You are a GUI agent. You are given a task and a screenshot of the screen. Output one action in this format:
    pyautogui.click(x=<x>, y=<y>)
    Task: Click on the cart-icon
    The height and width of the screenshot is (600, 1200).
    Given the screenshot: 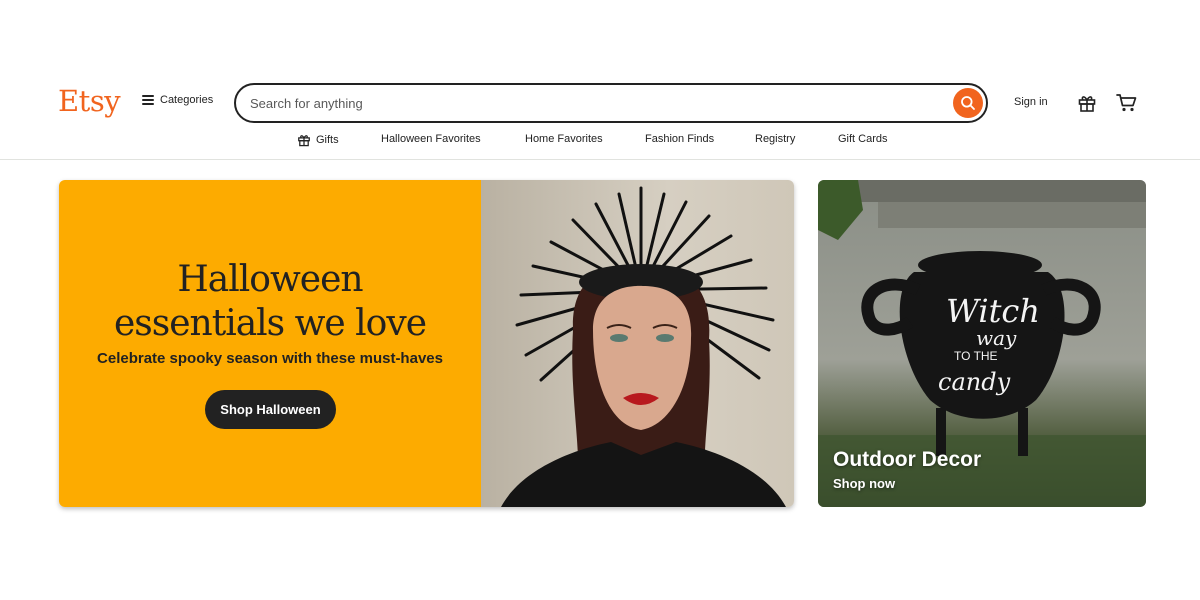 What is the action you would take?
    pyautogui.click(x=1127, y=105)
    